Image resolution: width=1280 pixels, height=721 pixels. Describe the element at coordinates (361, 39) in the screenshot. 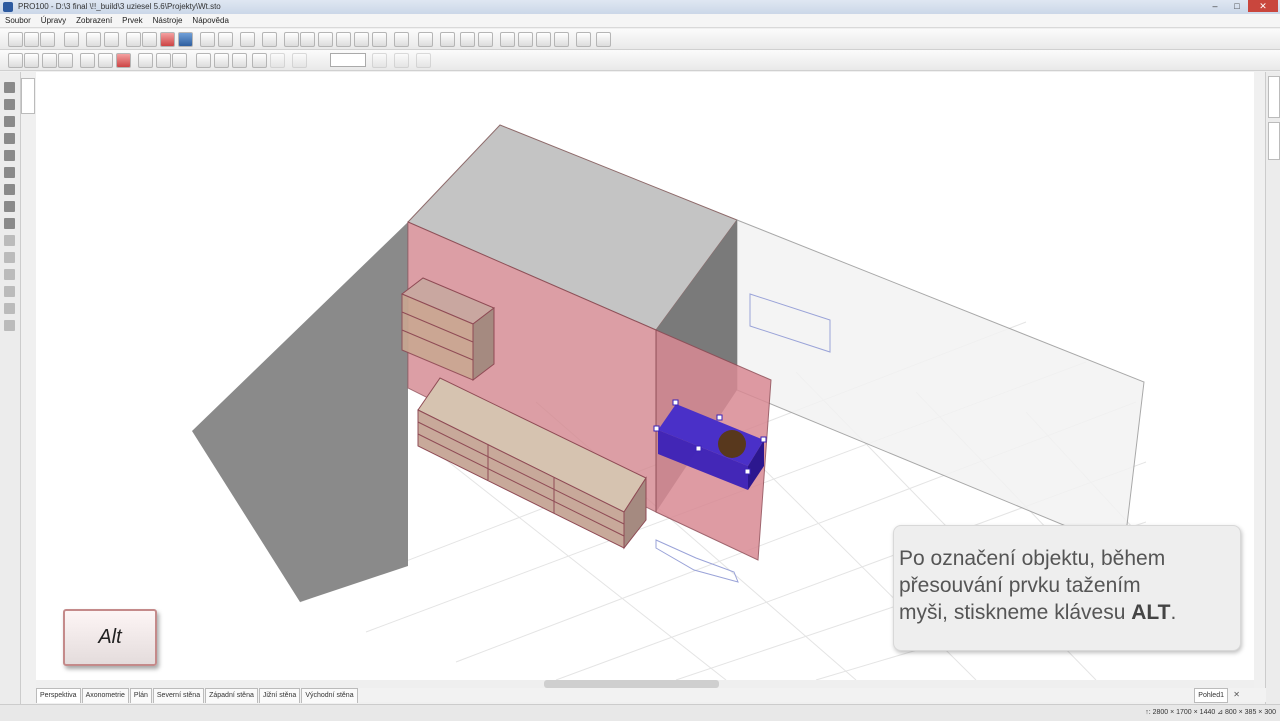

I see `sum-icon` at that location.